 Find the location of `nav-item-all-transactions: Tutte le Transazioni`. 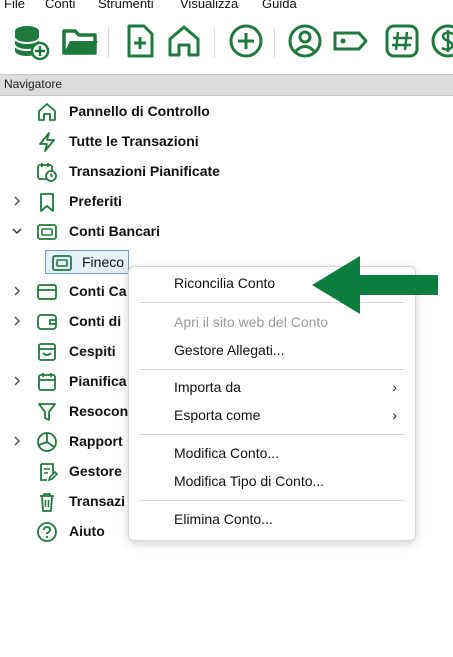

nav-item-all-transactions: Tutte le Transazioni is located at coordinates (226, 142).